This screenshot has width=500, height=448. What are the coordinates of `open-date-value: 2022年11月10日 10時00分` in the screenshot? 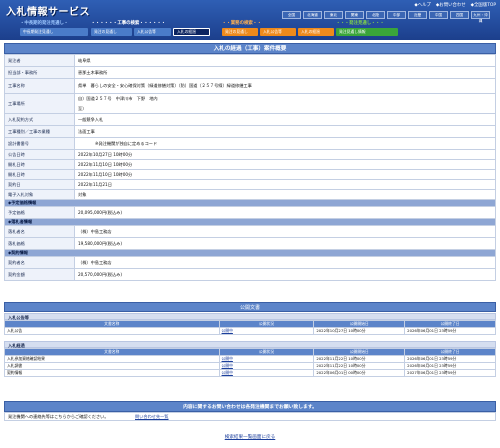 It's located at (285, 164).